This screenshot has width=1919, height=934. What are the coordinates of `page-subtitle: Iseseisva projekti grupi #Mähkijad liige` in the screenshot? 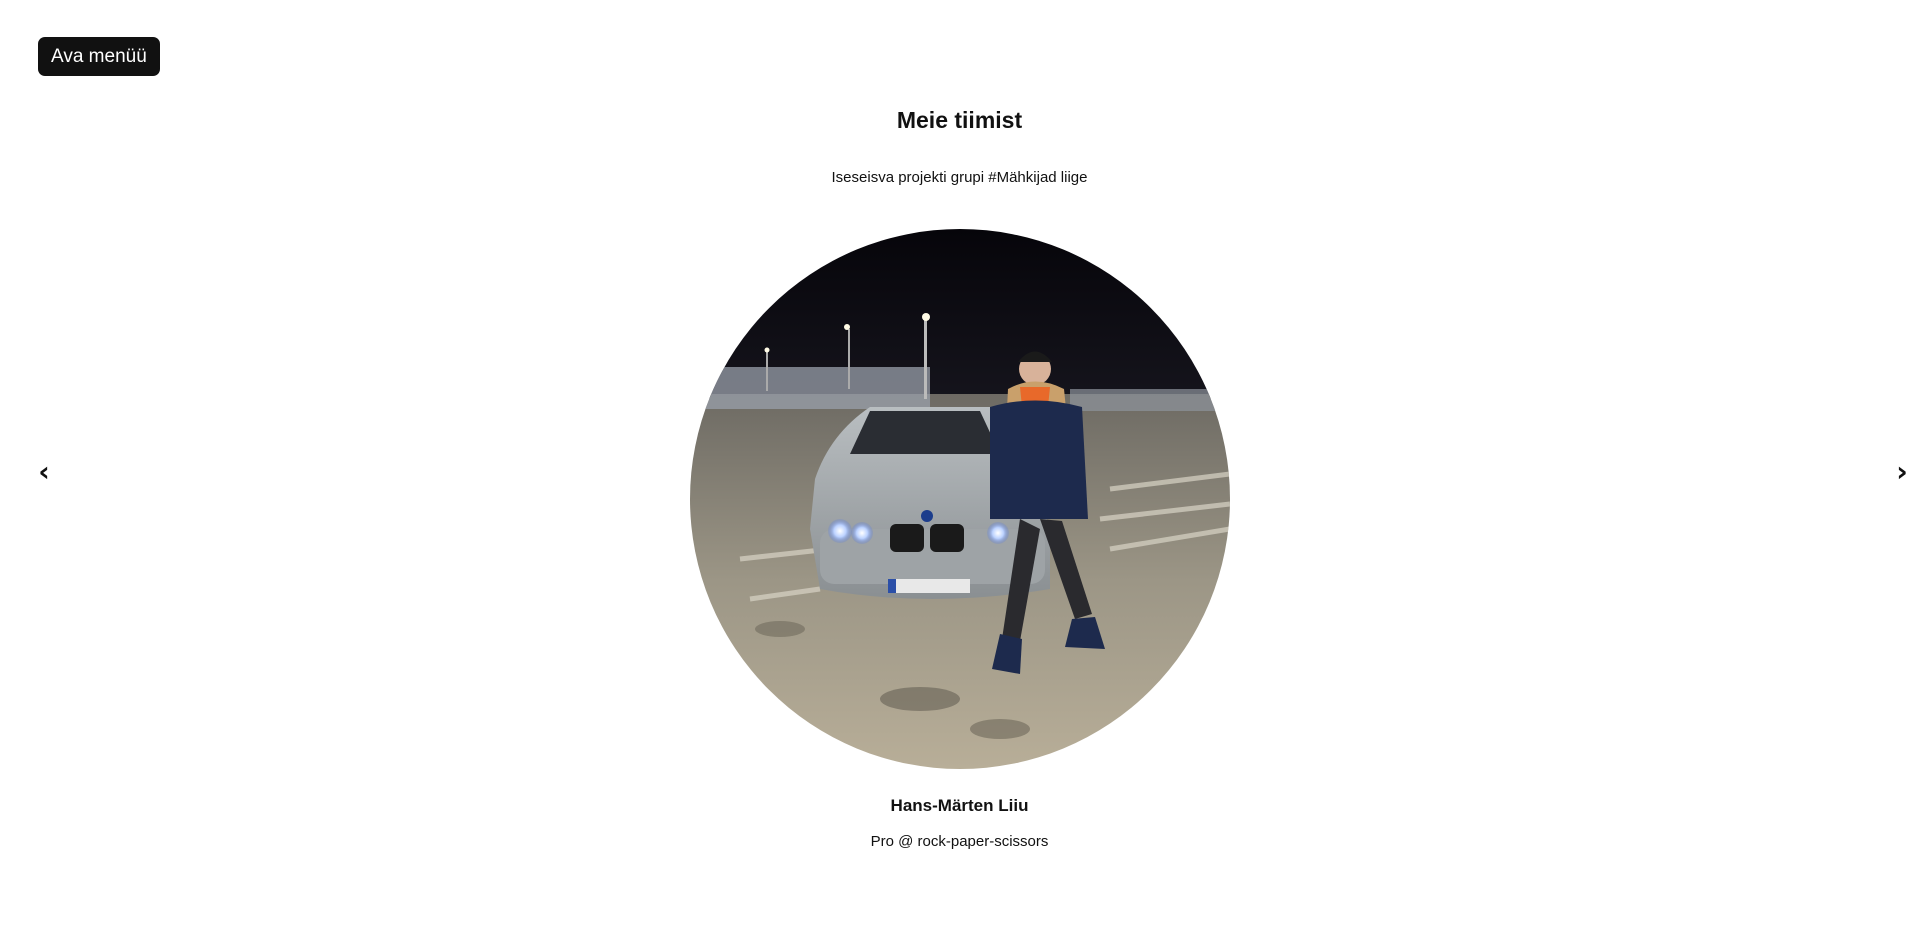 It's located at (959, 177).